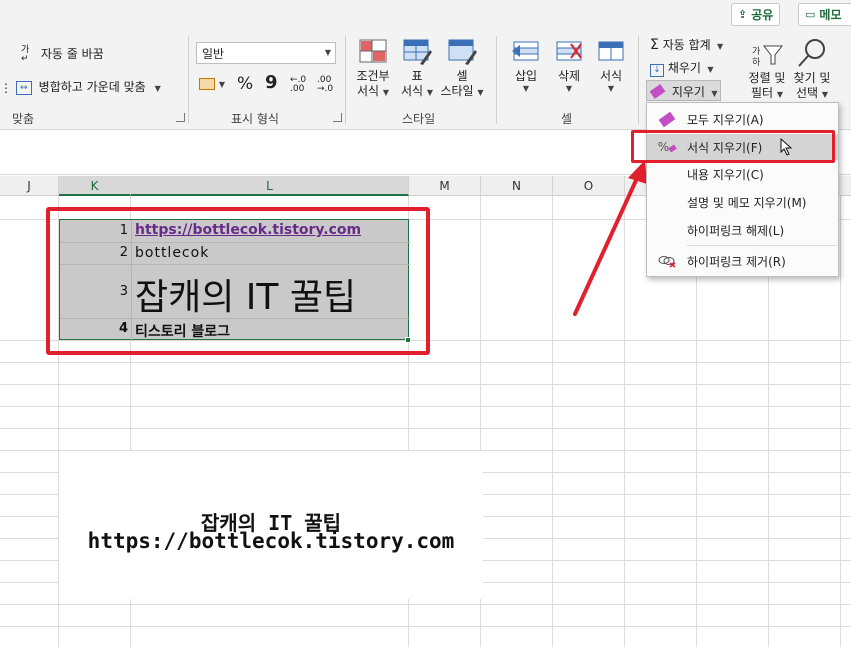 The width and height of the screenshot is (851, 647). I want to click on watermark-image: 잡캐의 IT 꿀팁 https://bottlecok.tistory.com, so click(271, 525).